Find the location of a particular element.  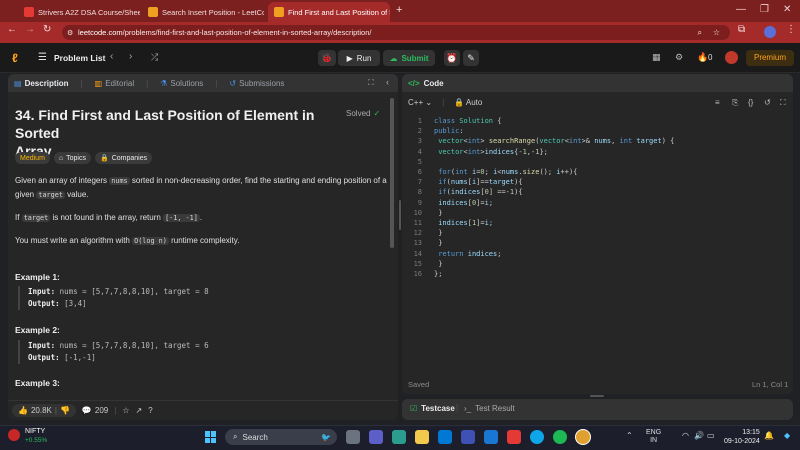

editor-app-icon is located at coordinates (468, 437).